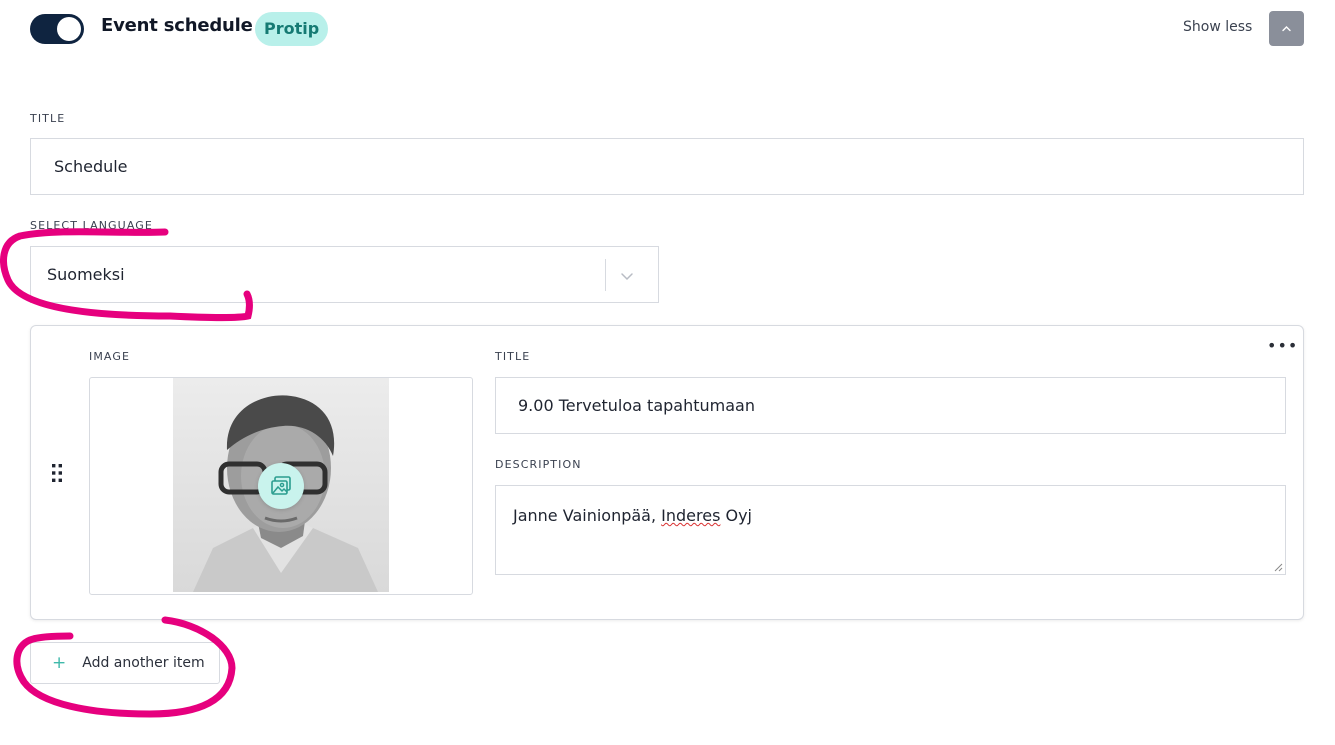 Image resolution: width=1335 pixels, height=745 pixels. I want to click on add-item-label: Add another item, so click(143, 663).